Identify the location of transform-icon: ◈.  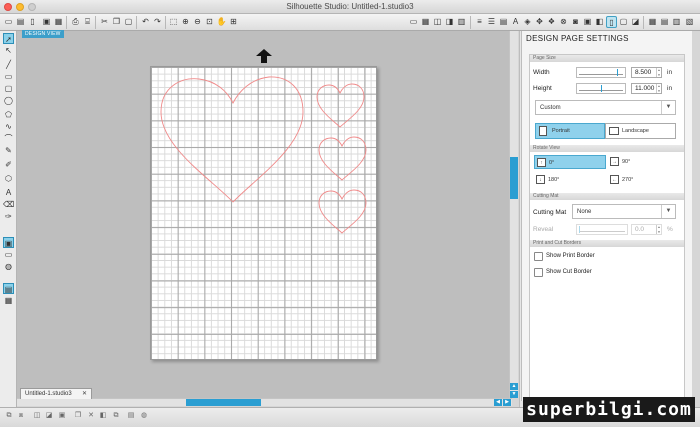
(527, 22).